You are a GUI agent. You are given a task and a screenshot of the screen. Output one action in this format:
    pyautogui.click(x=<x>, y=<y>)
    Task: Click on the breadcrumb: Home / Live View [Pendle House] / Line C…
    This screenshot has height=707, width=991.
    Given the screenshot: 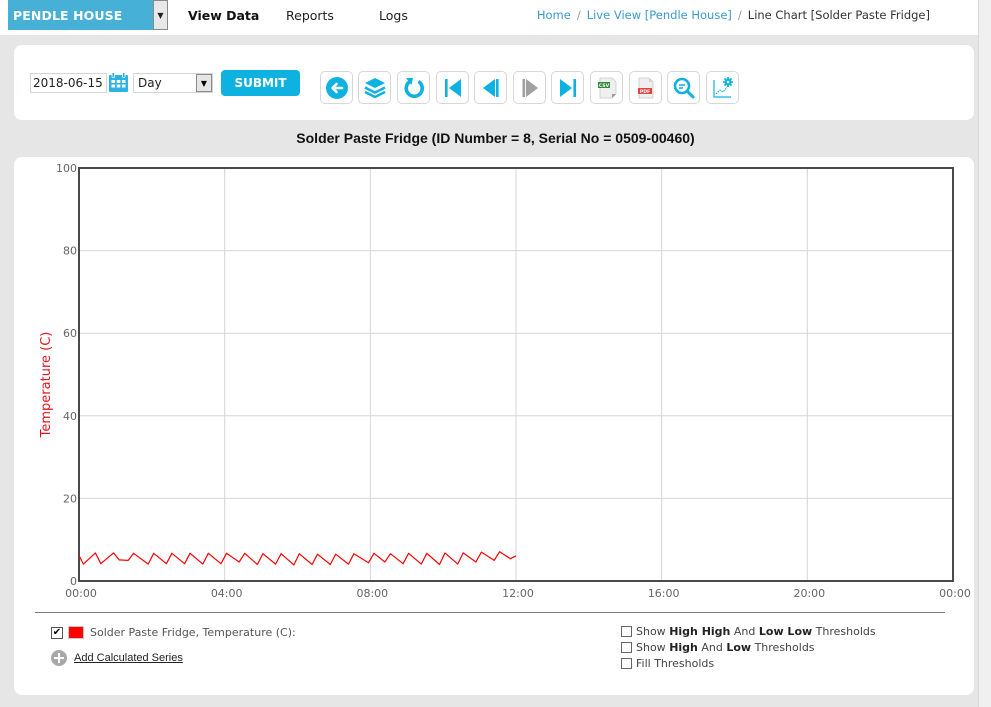 What is the action you would take?
    pyautogui.click(x=733, y=15)
    